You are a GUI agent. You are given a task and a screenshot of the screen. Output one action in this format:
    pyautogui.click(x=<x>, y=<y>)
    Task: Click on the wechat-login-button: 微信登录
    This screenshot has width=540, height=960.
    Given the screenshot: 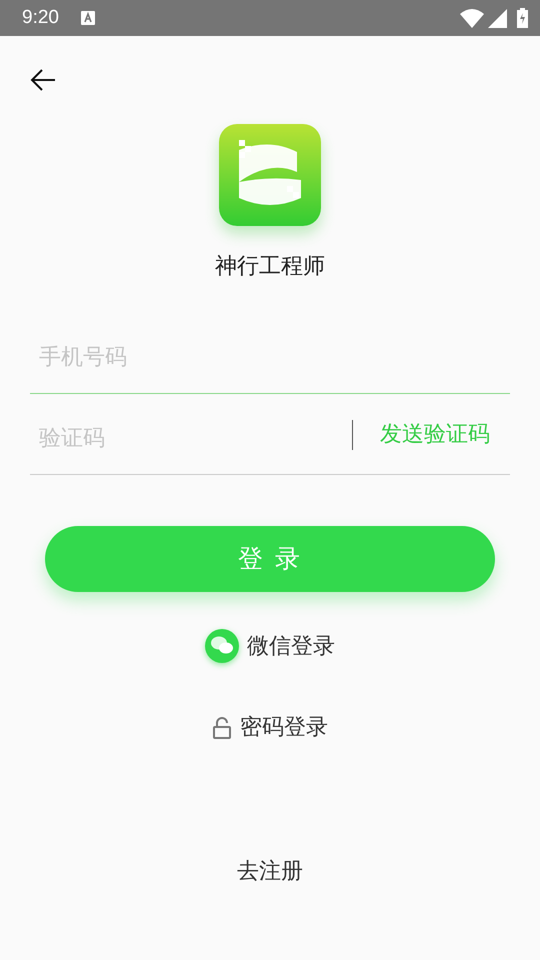 What is the action you would take?
    pyautogui.click(x=270, y=646)
    